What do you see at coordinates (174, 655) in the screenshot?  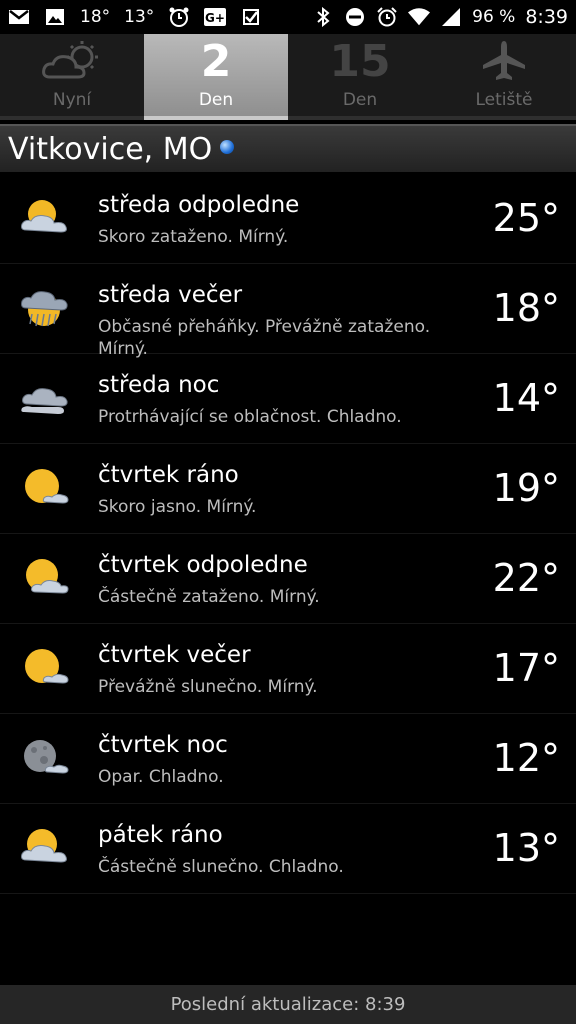 I see `forecast-period: čtvrtek večer` at bounding box center [174, 655].